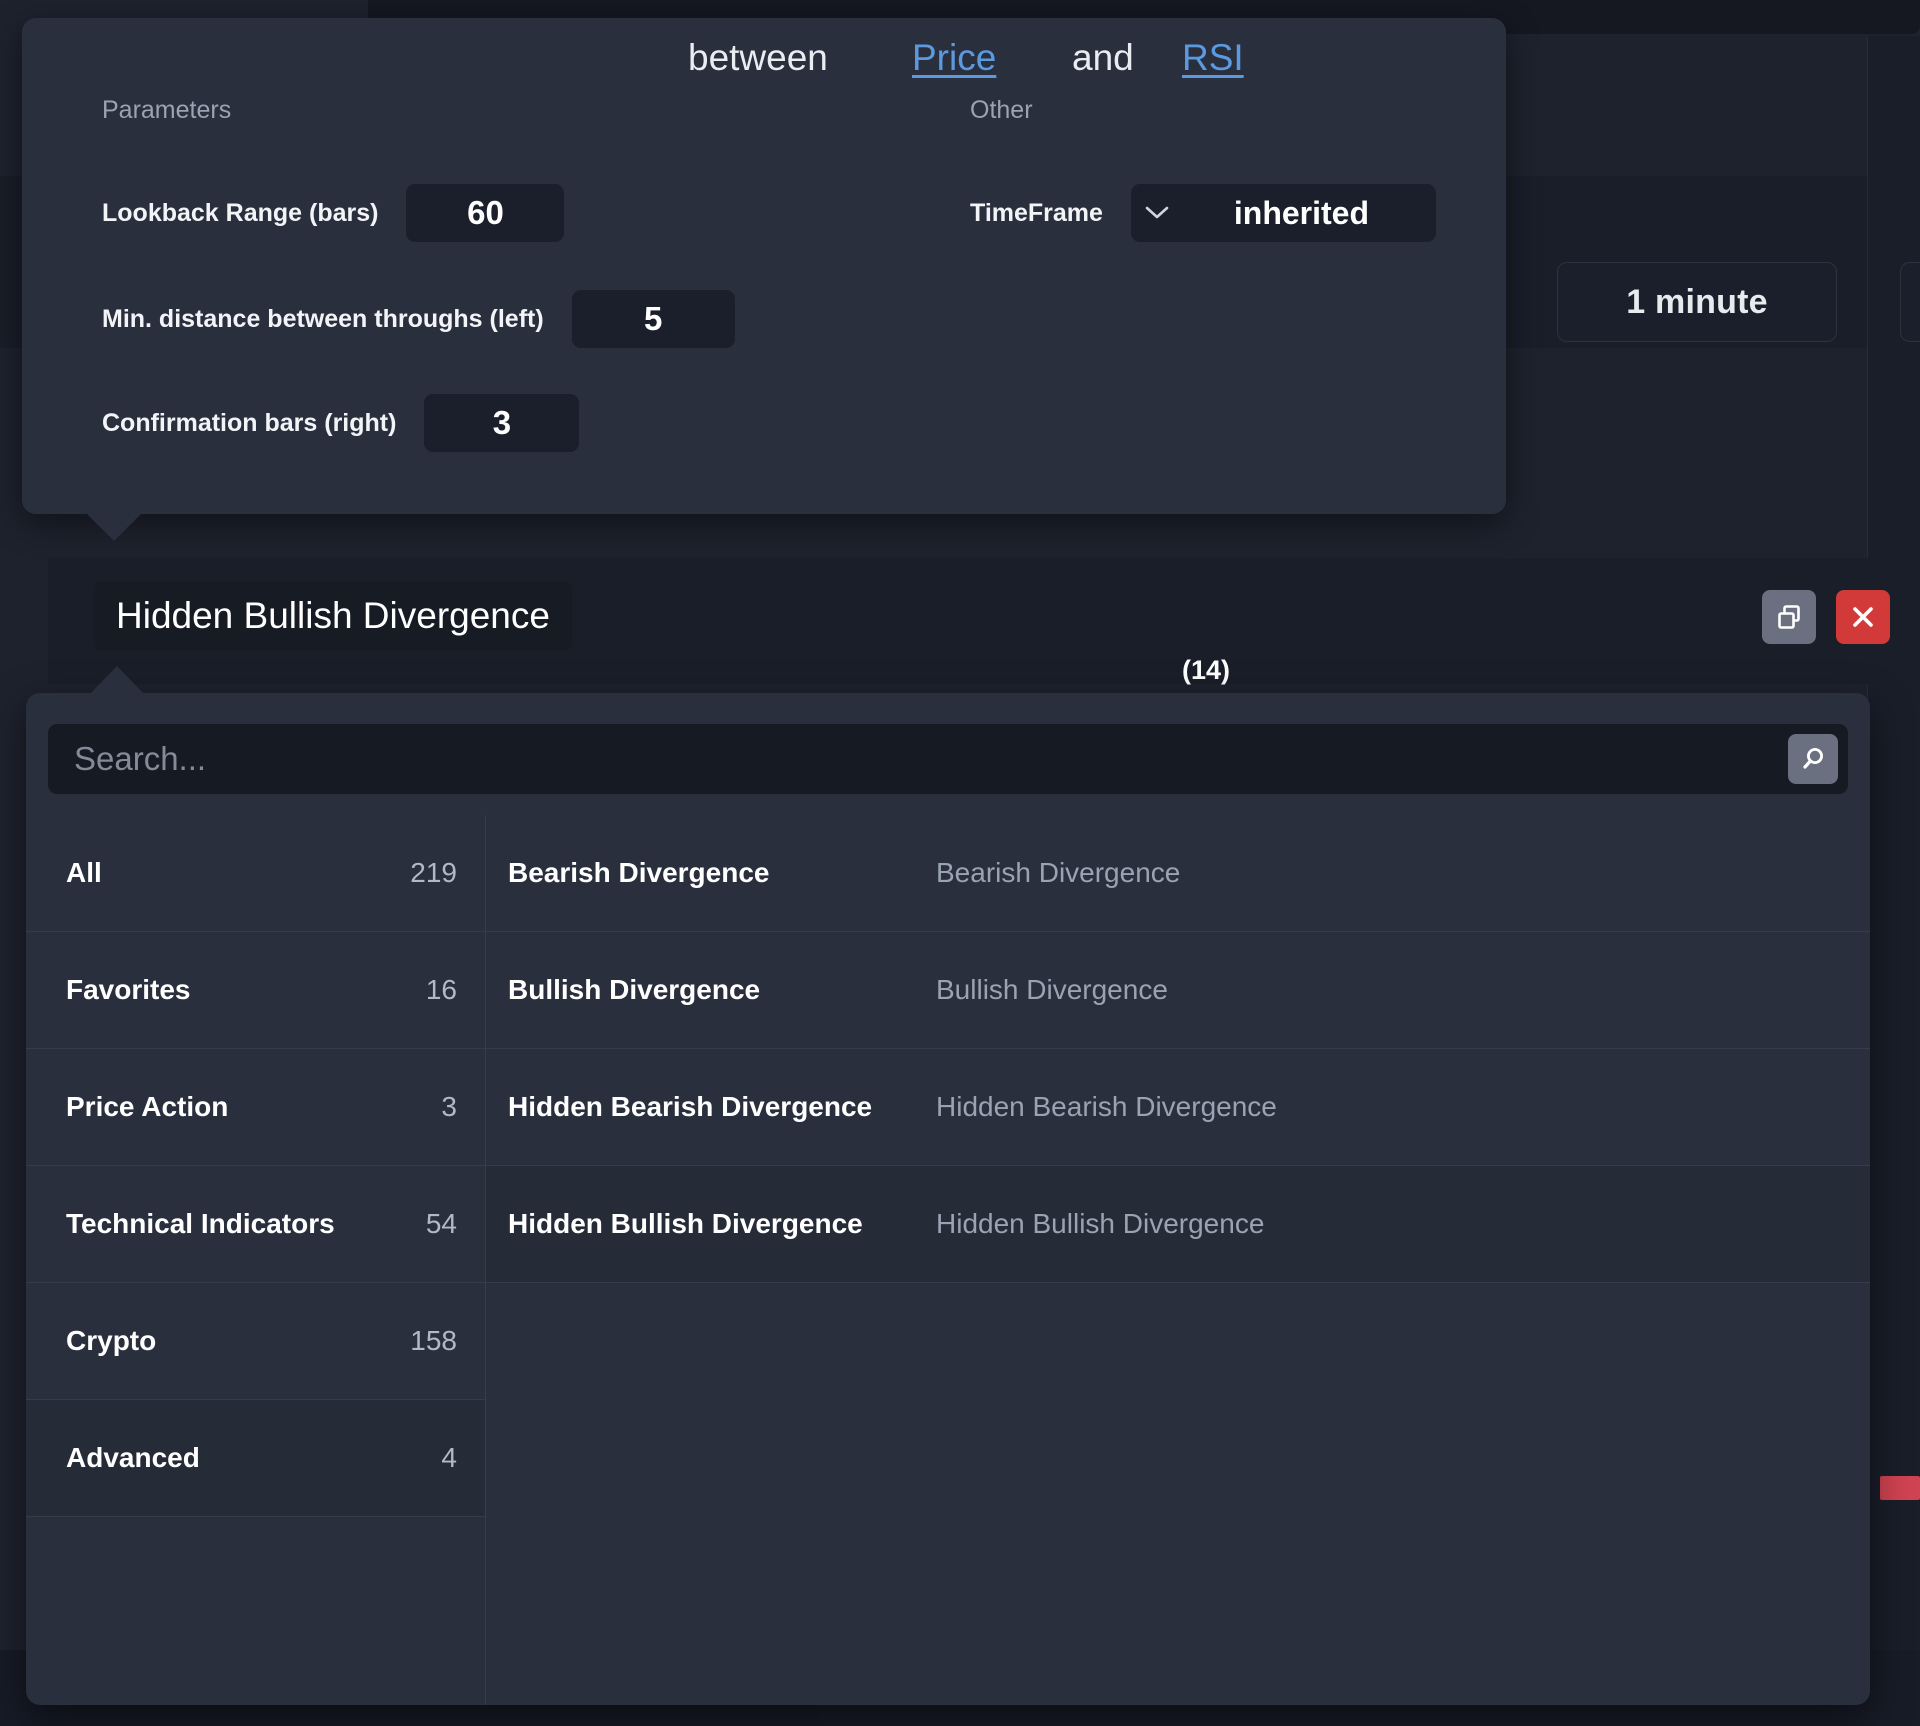  Describe the element at coordinates (84, 872) in the screenshot. I see `category-item-label: All` at that location.